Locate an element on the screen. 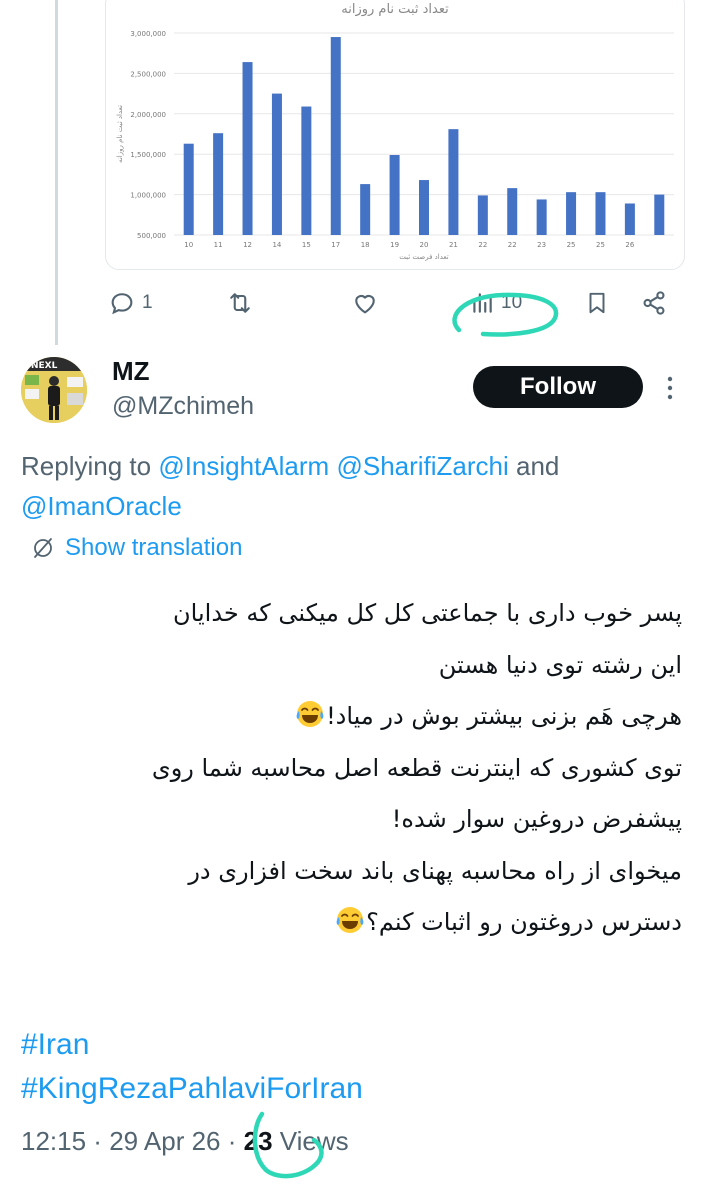  retweet-icon is located at coordinates (240, 303).